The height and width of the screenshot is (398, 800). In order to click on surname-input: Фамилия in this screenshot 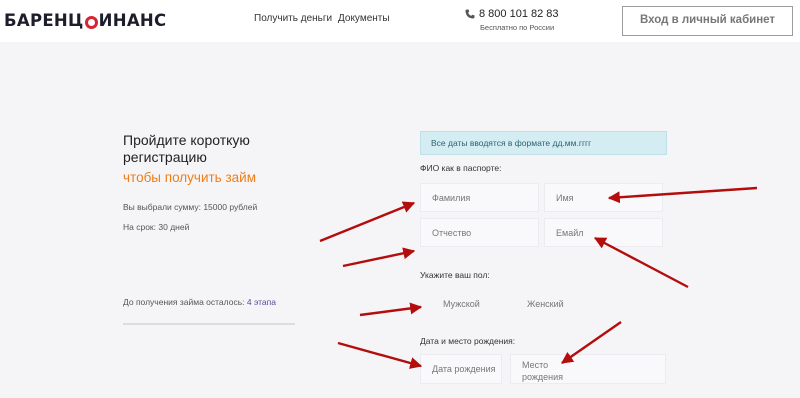, I will do `click(479, 197)`.